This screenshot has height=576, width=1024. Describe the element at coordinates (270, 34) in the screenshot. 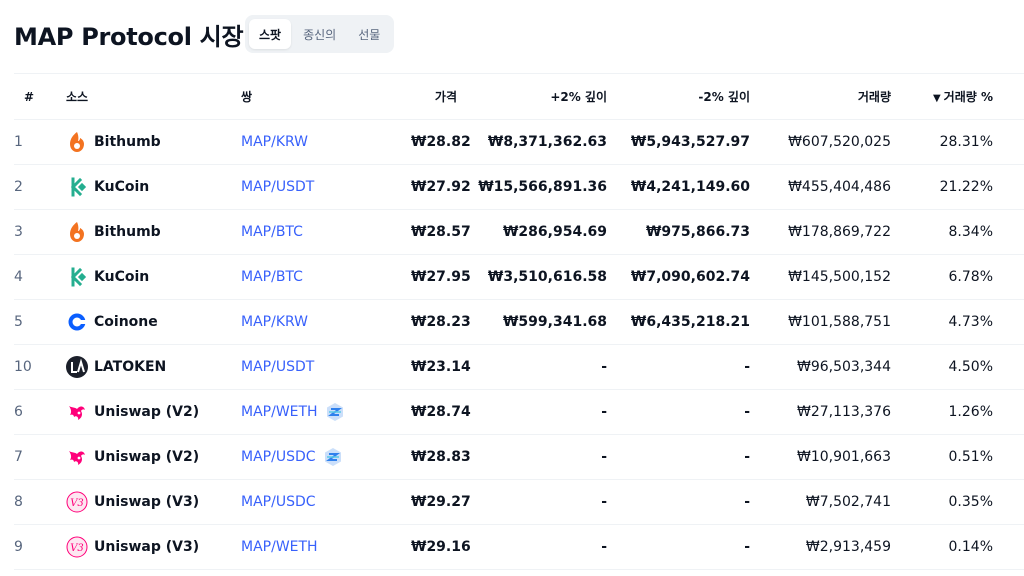

I see `tab-spot: 스팟` at that location.